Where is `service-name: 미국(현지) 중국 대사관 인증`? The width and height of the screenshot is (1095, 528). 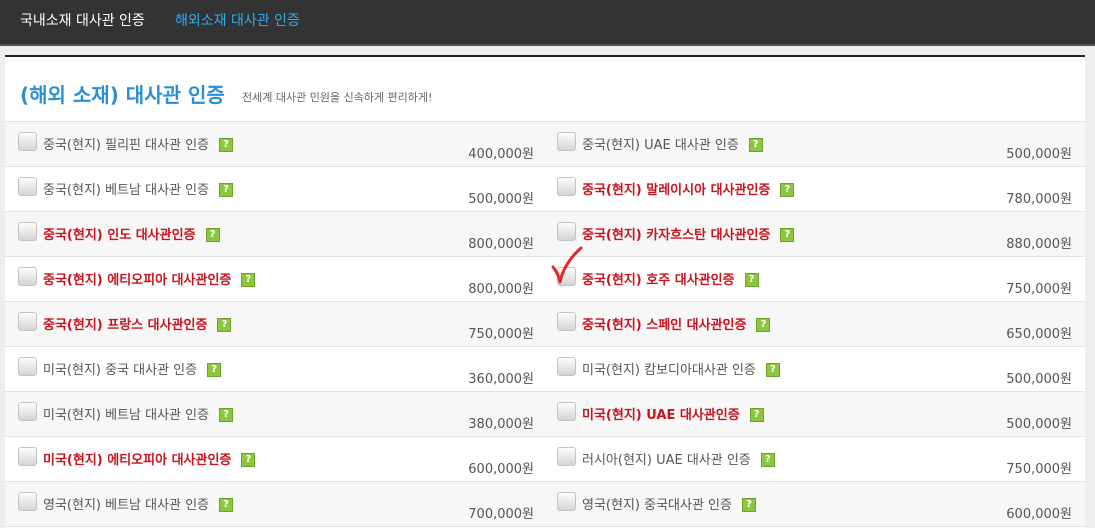
service-name: 미국(현지) 중국 대사관 인증 is located at coordinates (120, 370).